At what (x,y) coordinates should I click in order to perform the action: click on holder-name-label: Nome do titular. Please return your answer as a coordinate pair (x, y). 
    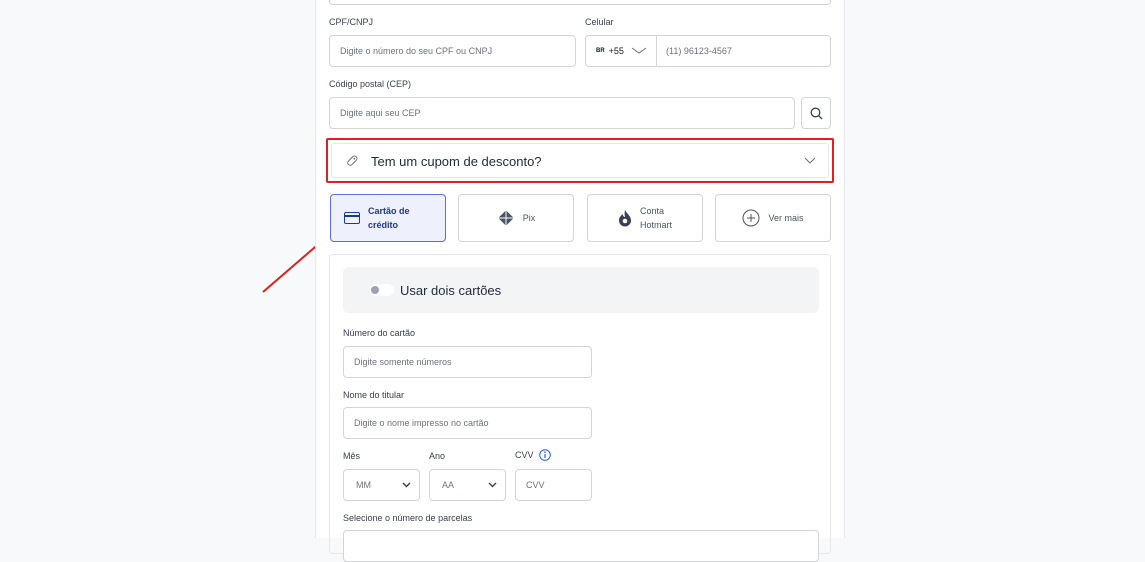
    Looking at the image, I should click on (374, 395).